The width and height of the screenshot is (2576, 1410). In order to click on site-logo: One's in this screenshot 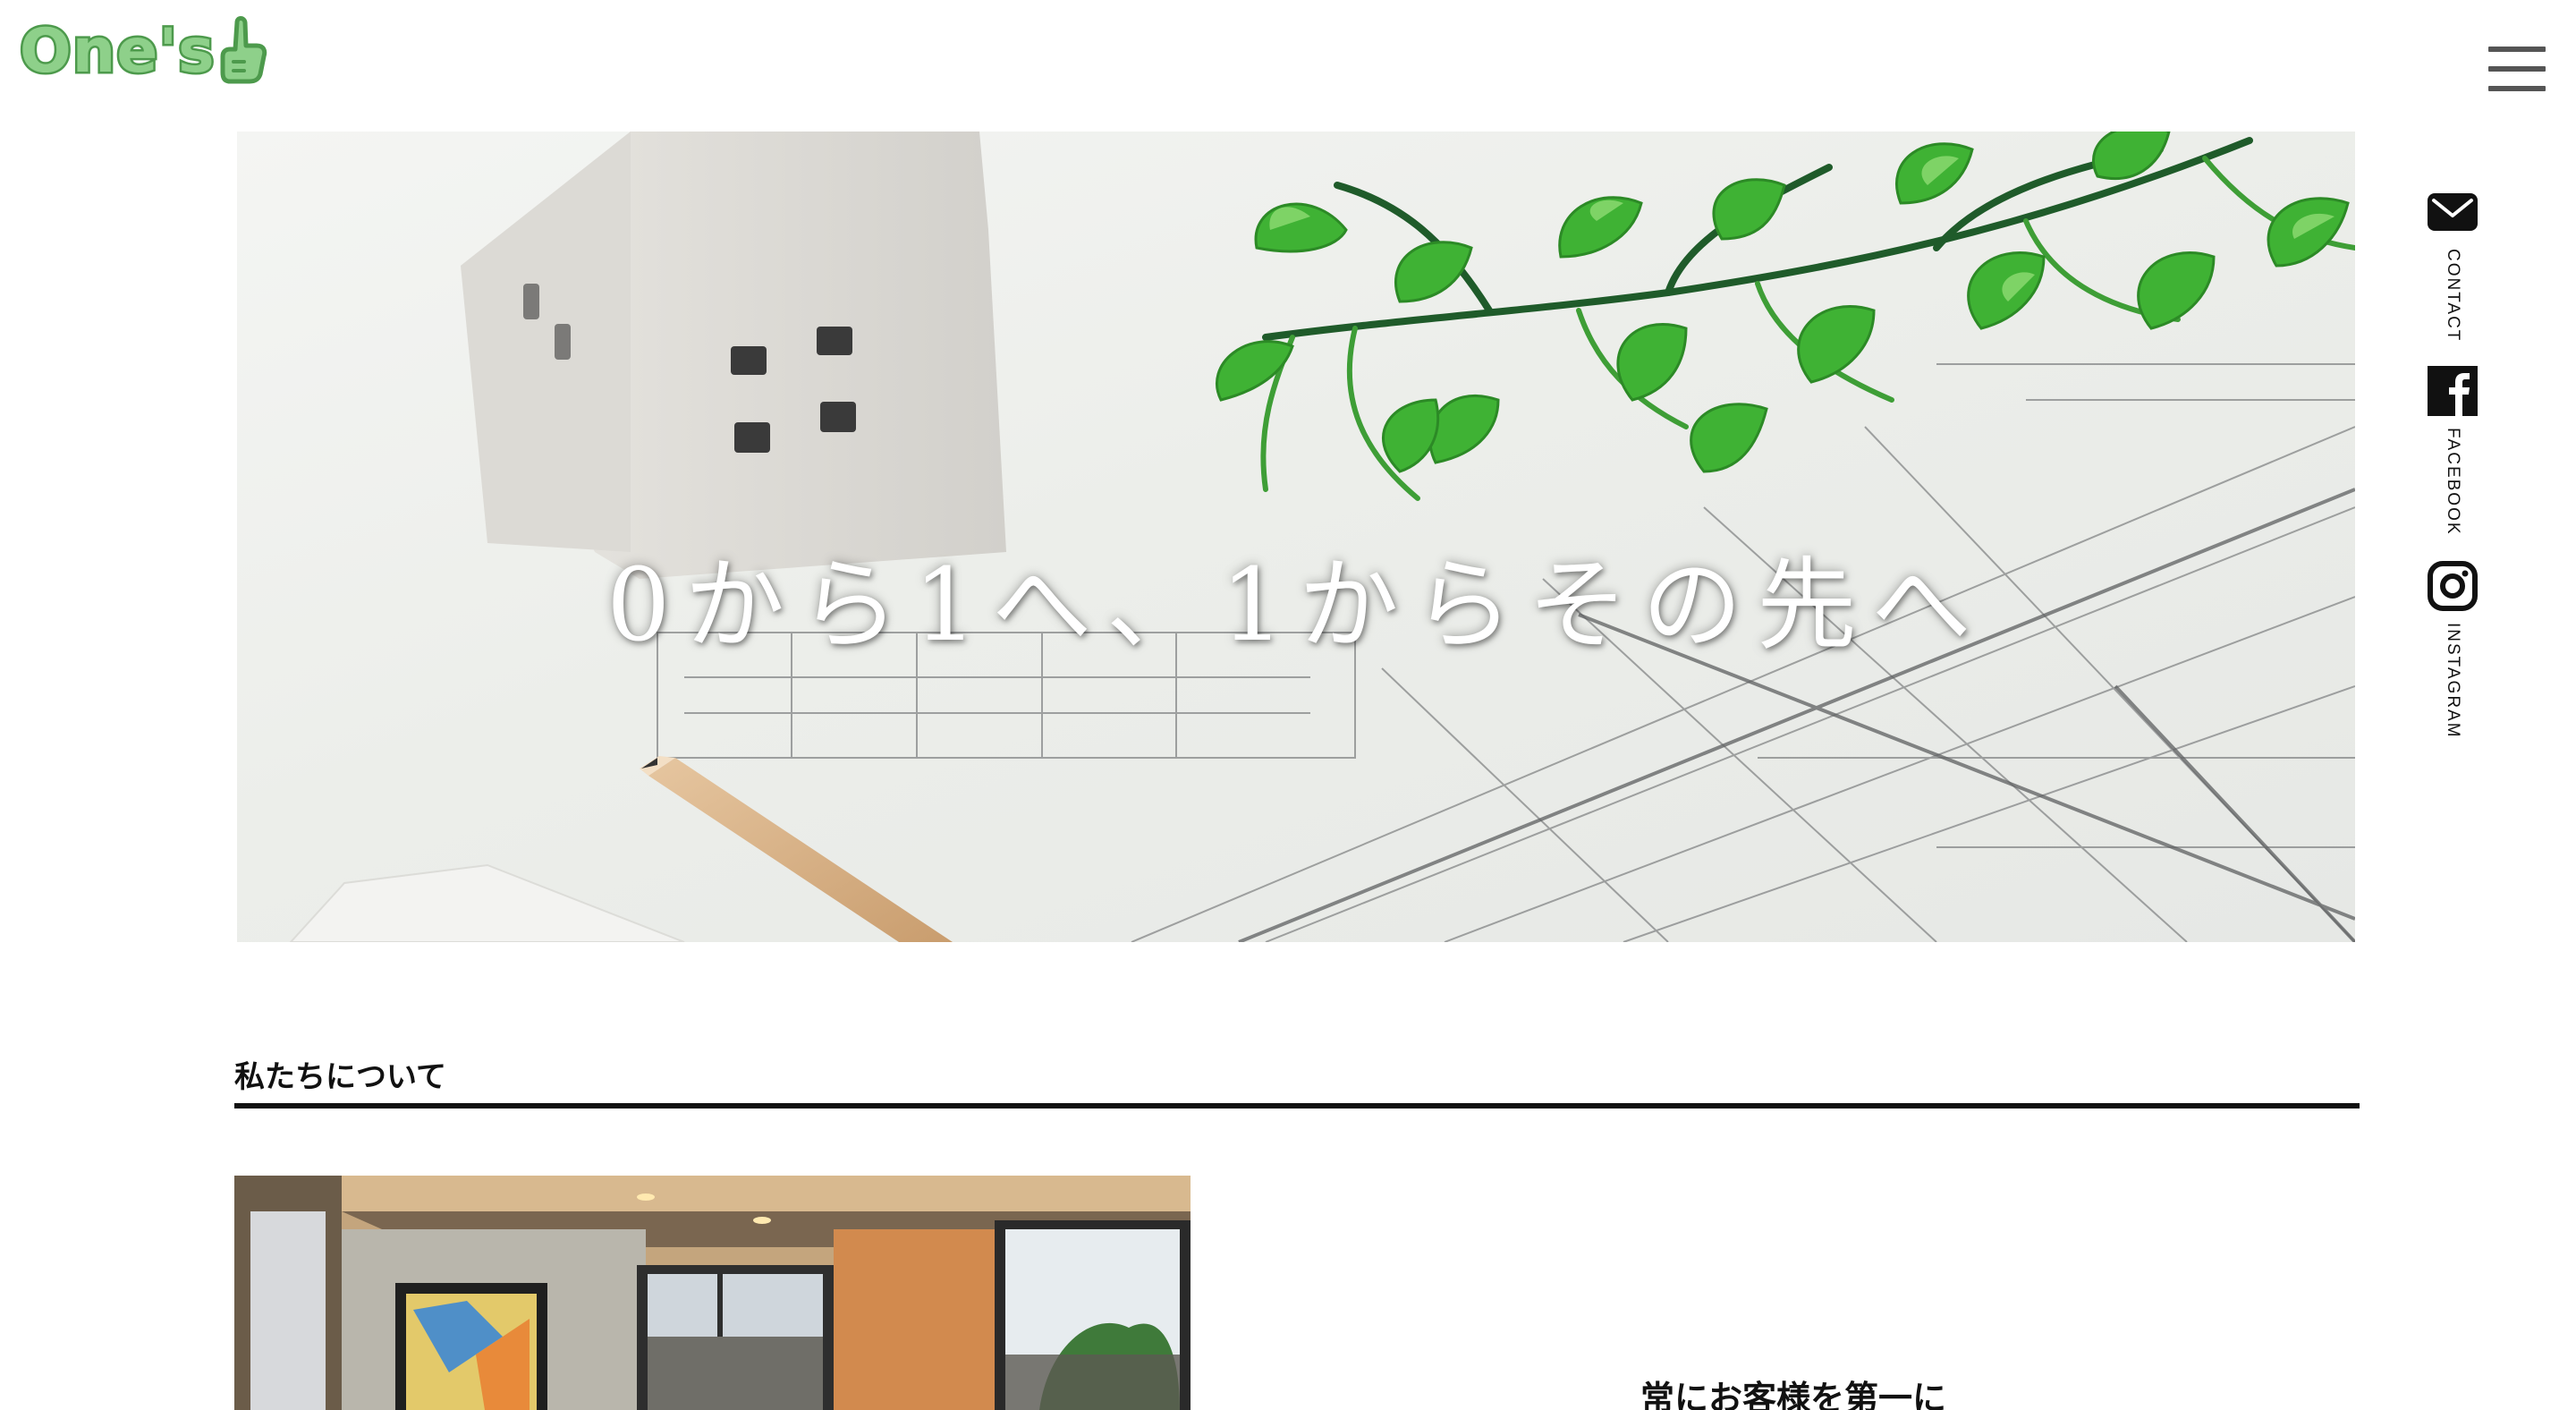, I will do `click(142, 51)`.